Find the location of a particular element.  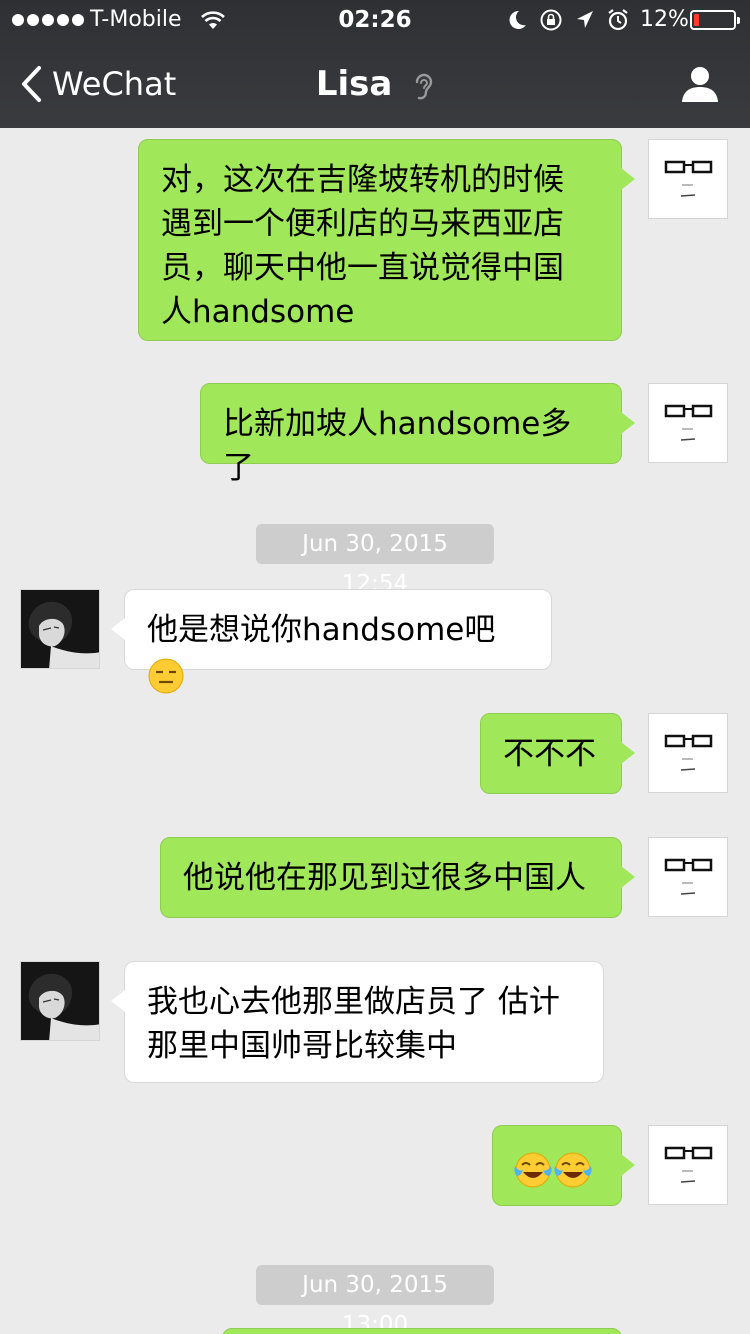

message-bubble-outgoing: 不不不 is located at coordinates (557, 753).